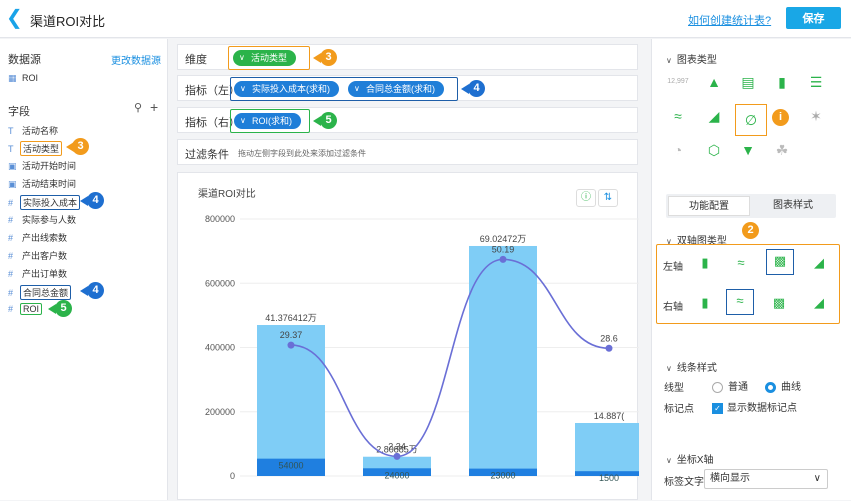 This screenshot has height=501, width=851. Describe the element at coordinates (714, 150) in the screenshot. I see `radar-chart-icon: ⬡` at that location.